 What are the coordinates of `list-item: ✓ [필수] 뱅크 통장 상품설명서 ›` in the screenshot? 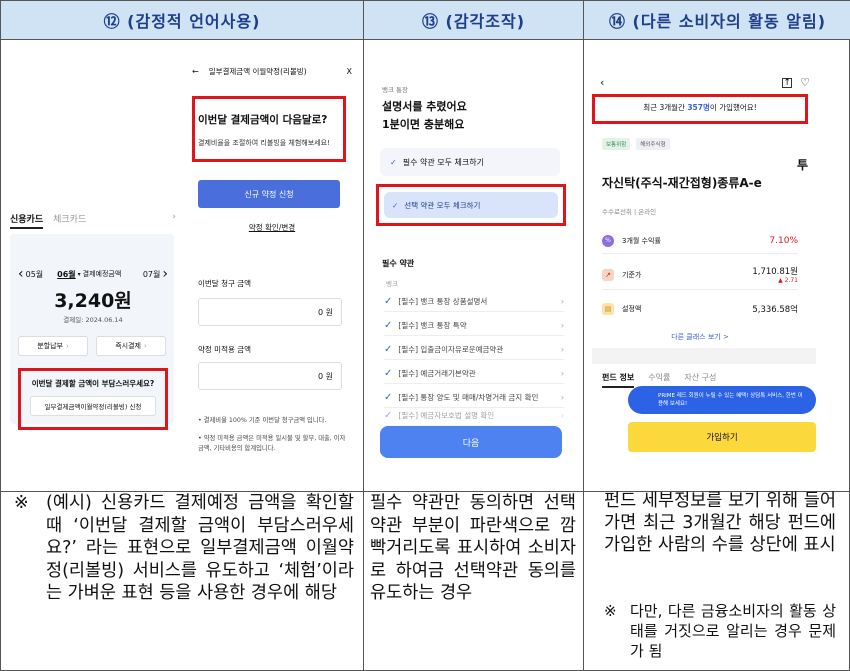 It's located at (474, 302).